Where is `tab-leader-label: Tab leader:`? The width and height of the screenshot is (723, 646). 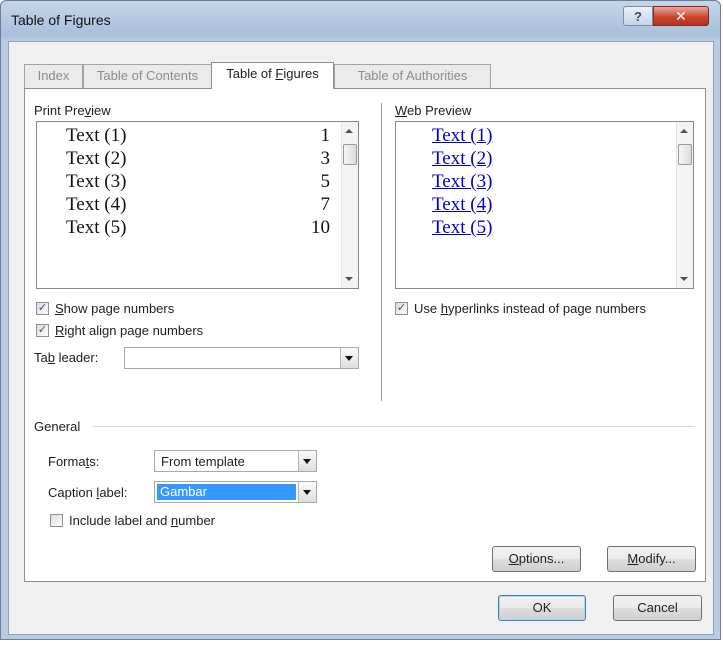
tab-leader-label: Tab leader: is located at coordinates (66, 357).